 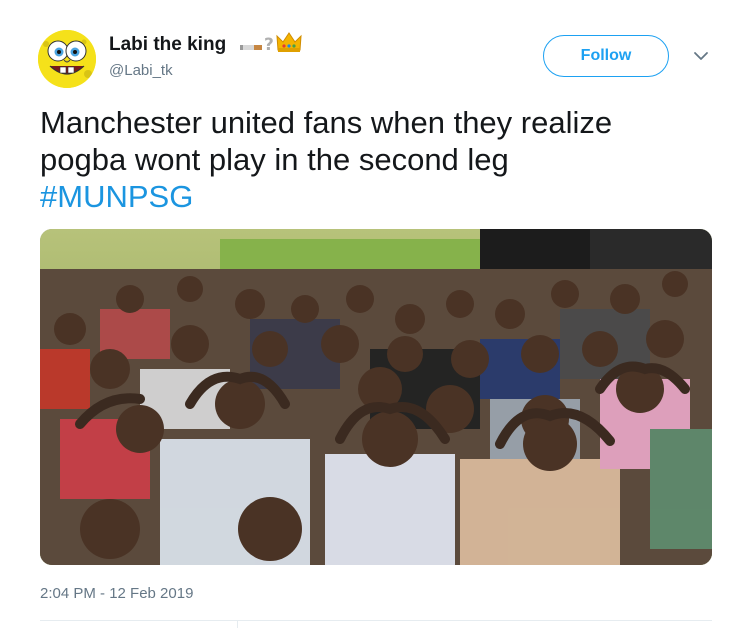 I want to click on tweet-text-line: pogba wont play in the second leg, so click(x=274, y=159).